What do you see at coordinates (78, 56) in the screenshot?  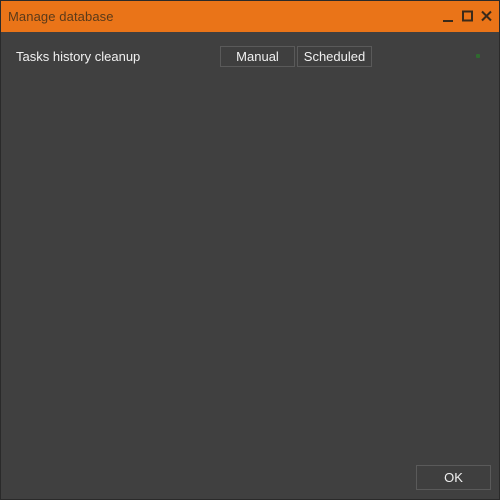 I see `tasks-history-cleanup-label: Tasks history cleanup` at bounding box center [78, 56].